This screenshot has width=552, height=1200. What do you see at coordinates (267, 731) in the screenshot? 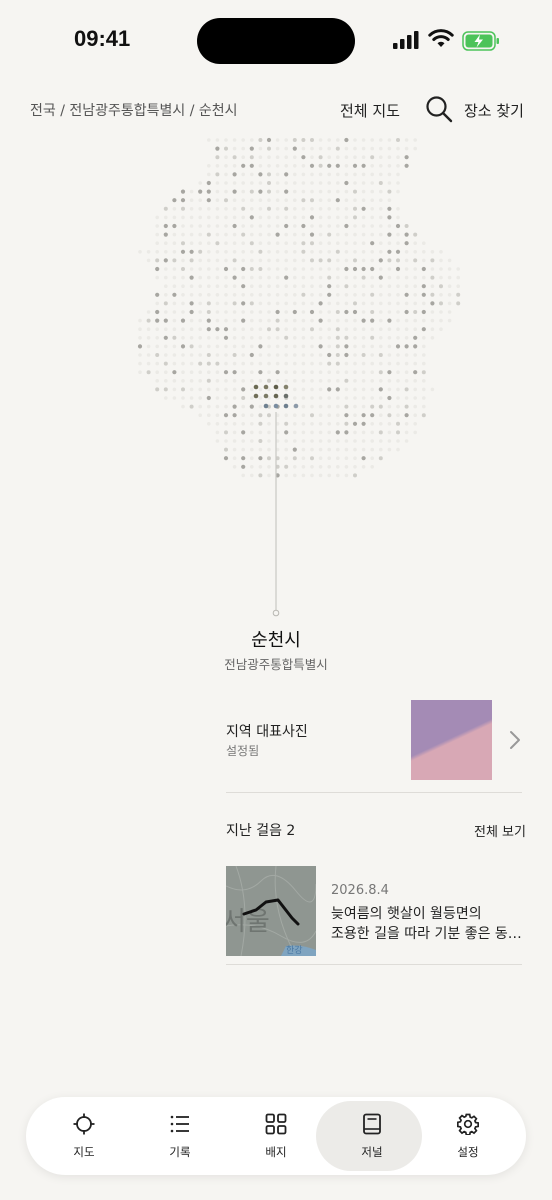
I see `region-photo-title: 지역 대표사진` at bounding box center [267, 731].